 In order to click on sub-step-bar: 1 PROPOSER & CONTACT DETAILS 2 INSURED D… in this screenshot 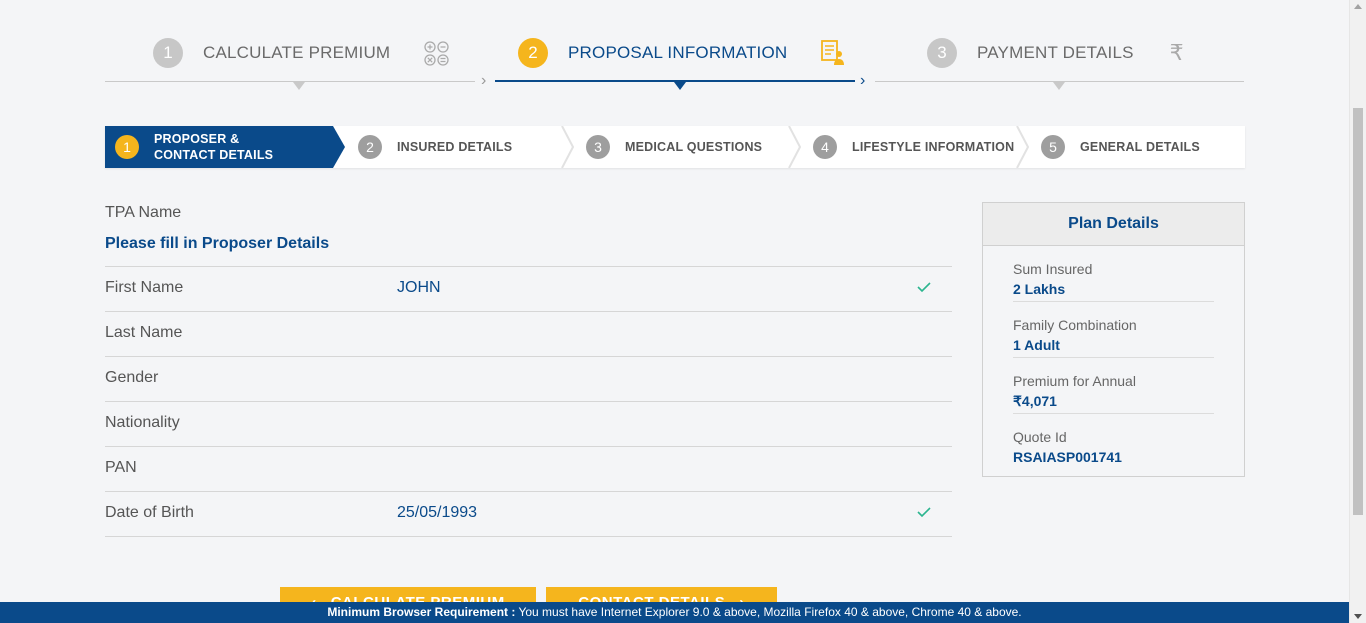, I will do `click(675, 147)`.